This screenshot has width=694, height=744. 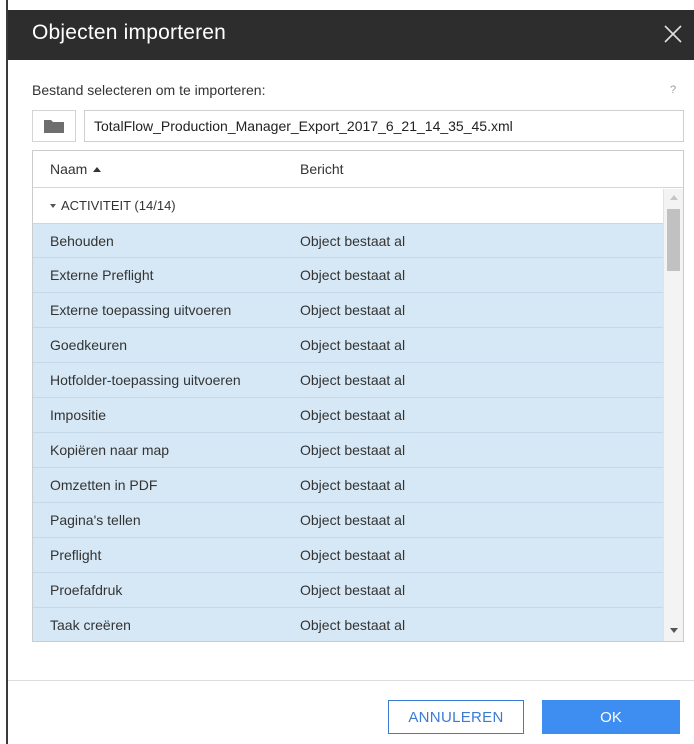 I want to click on row-name: Externe Preflight, so click(x=102, y=275).